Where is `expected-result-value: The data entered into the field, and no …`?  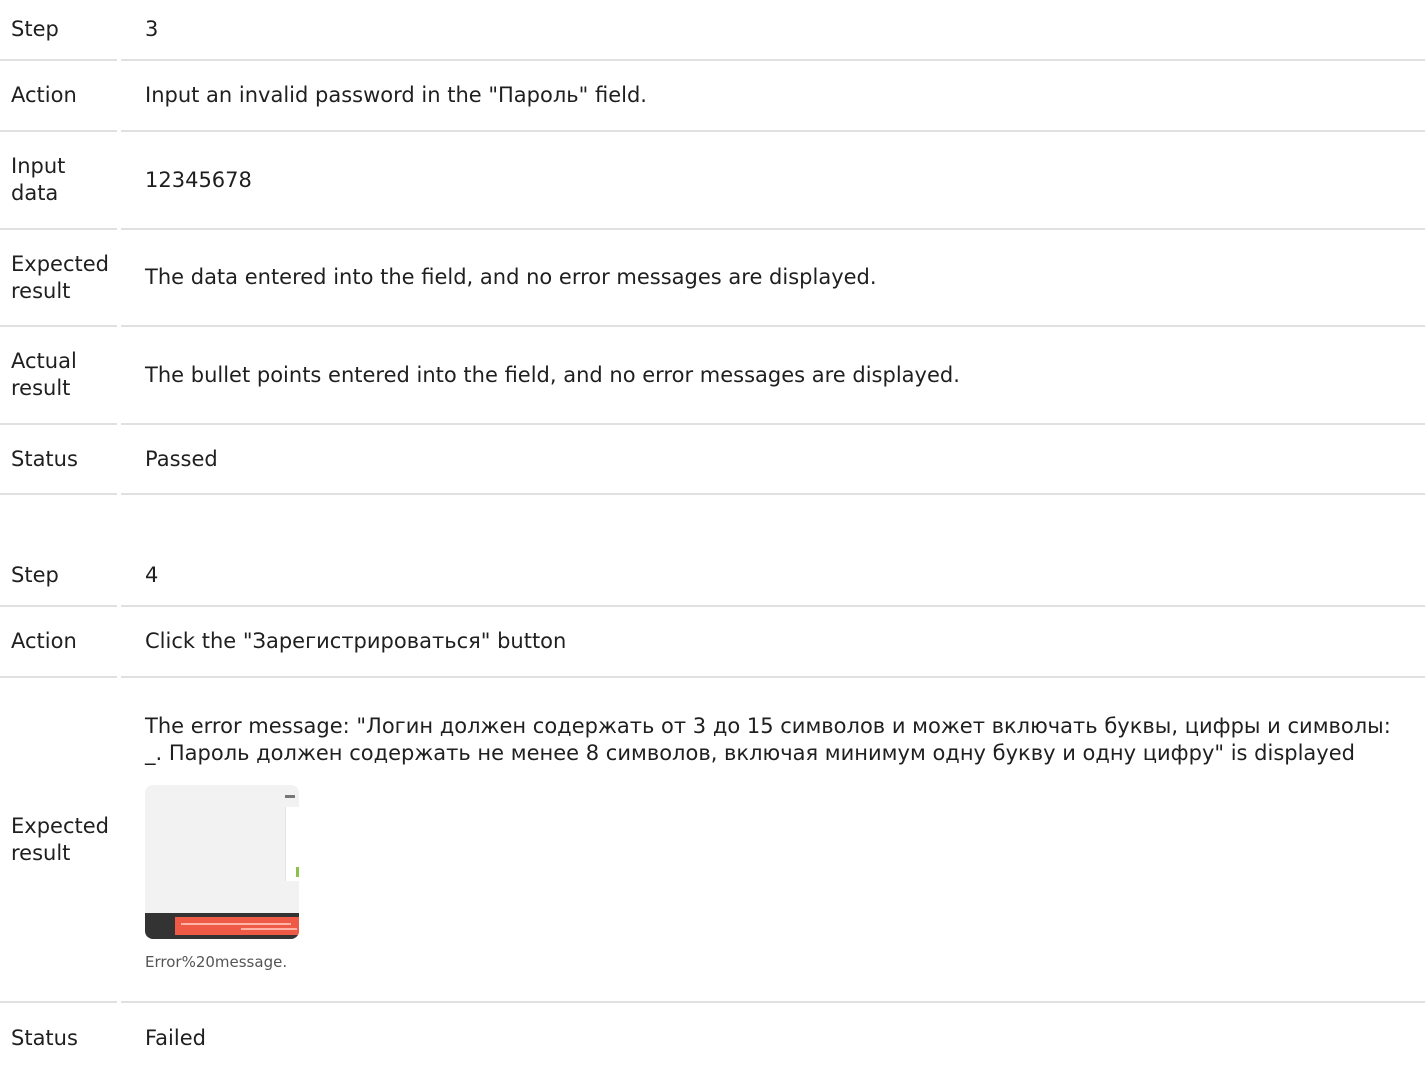
expected-result-value: The data entered into the field, and no … is located at coordinates (773, 278).